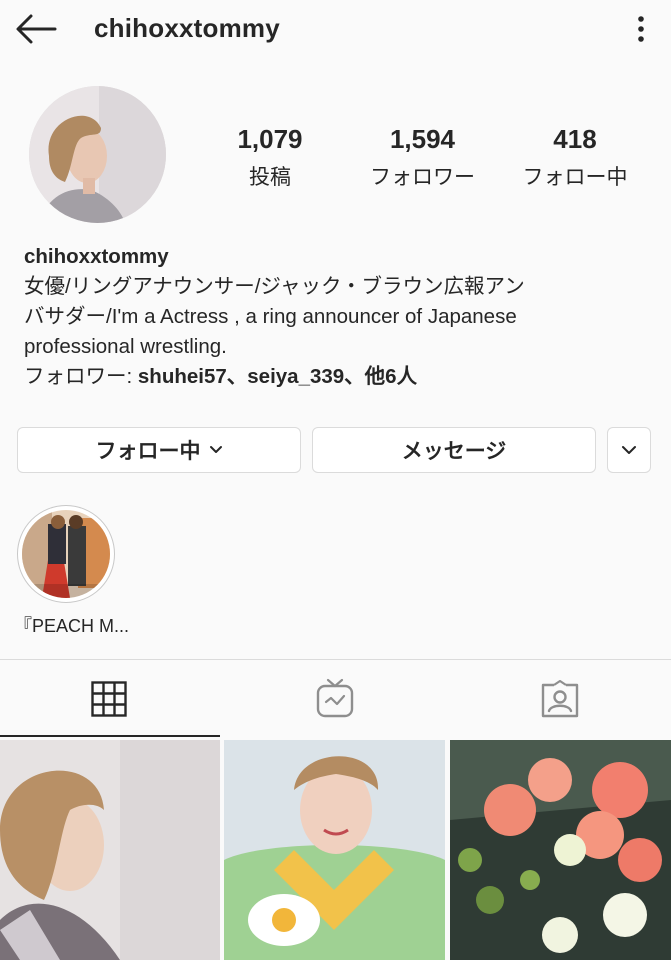 Image resolution: width=671 pixels, height=960 pixels. Describe the element at coordinates (97, 154) in the screenshot. I see `profile-avatar` at that location.